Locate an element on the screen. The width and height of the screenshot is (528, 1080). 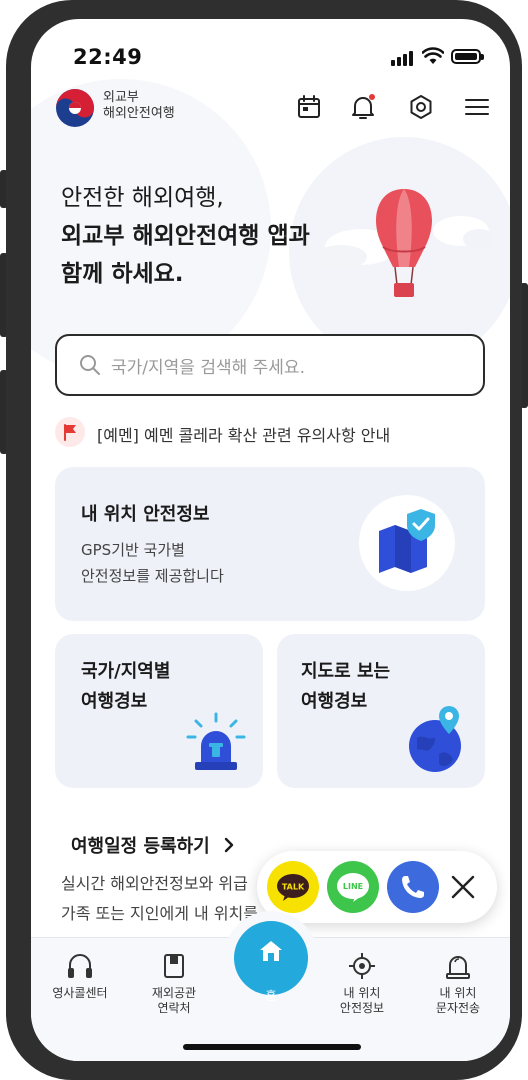
hero-text: 안전한 해외여행, 외교부 해외안전여행 앱과 함께 하세요. is located at coordinates (185, 236).